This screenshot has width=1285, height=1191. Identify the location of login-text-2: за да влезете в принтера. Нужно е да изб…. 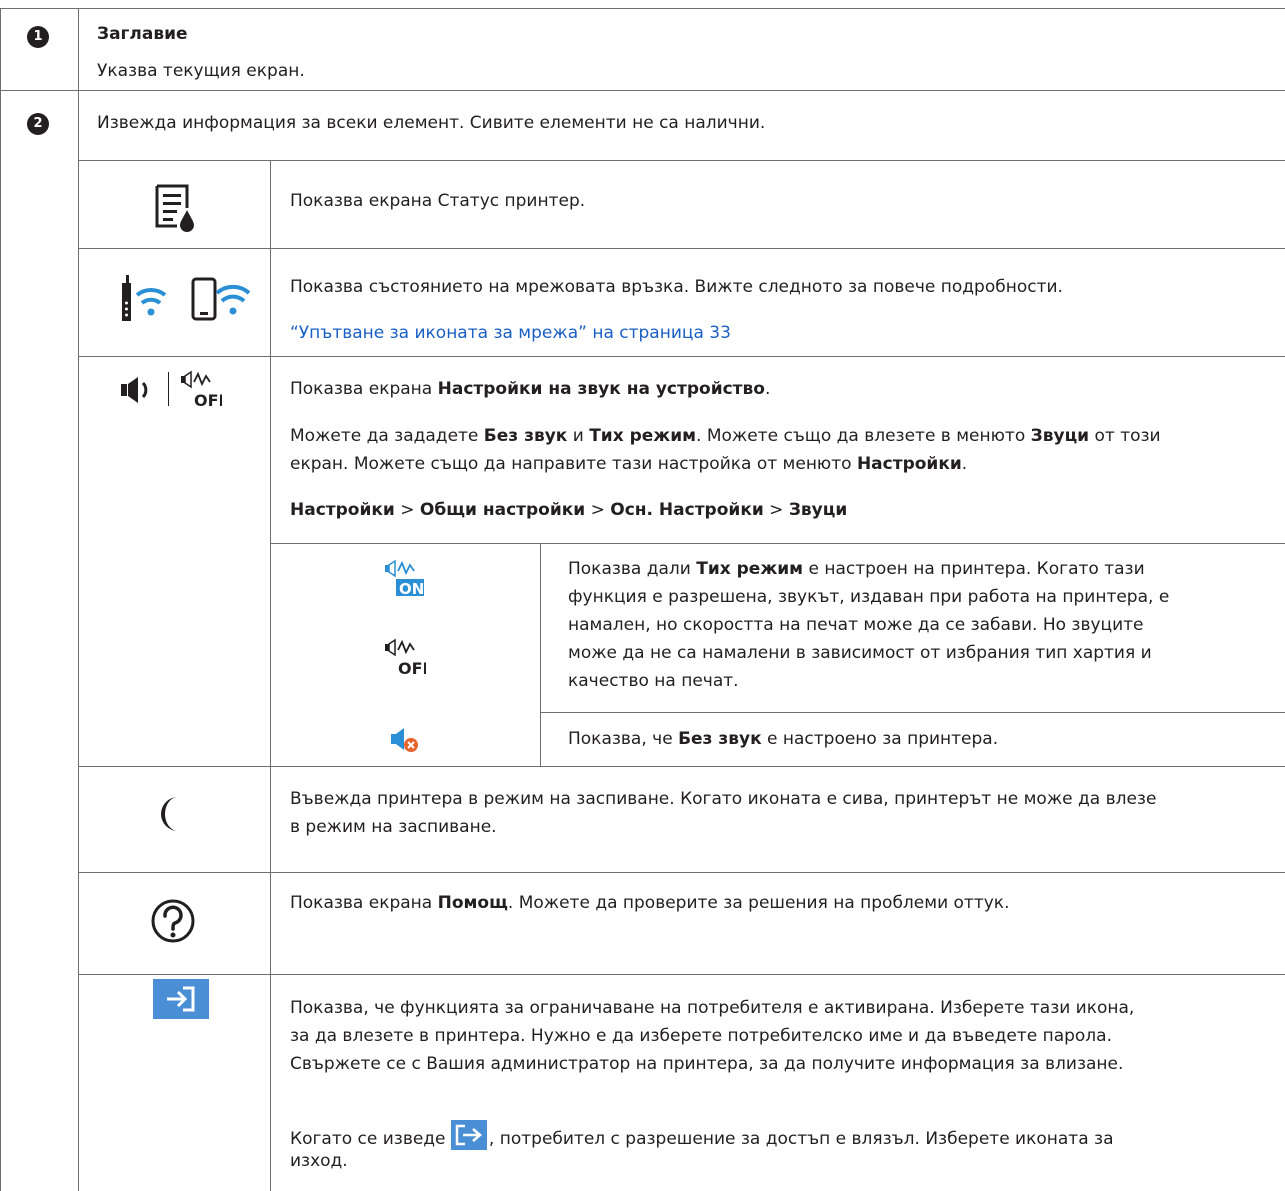
(701, 1036).